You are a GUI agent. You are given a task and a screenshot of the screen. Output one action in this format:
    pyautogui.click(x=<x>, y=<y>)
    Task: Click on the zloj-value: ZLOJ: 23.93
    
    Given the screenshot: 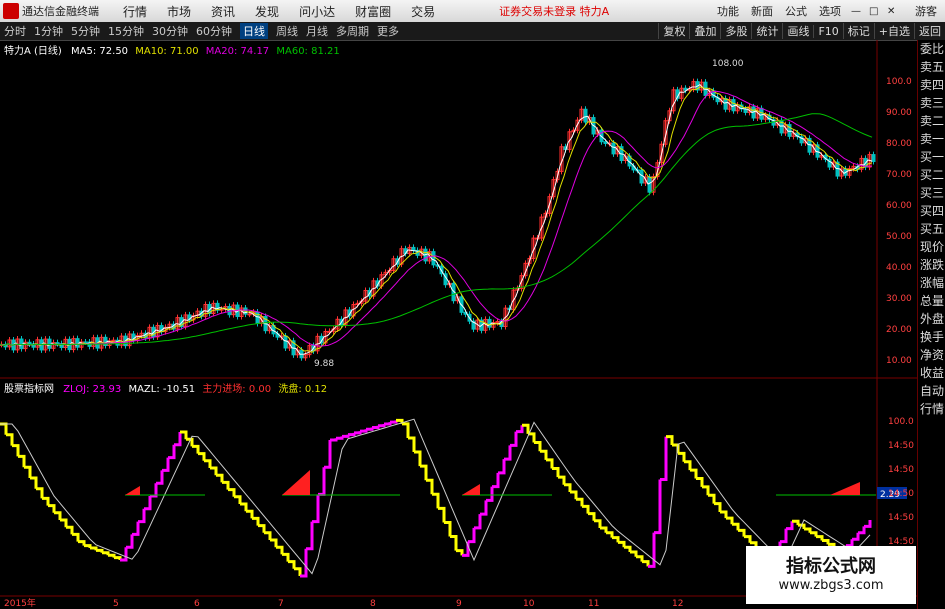 What is the action you would take?
    pyautogui.click(x=92, y=389)
    